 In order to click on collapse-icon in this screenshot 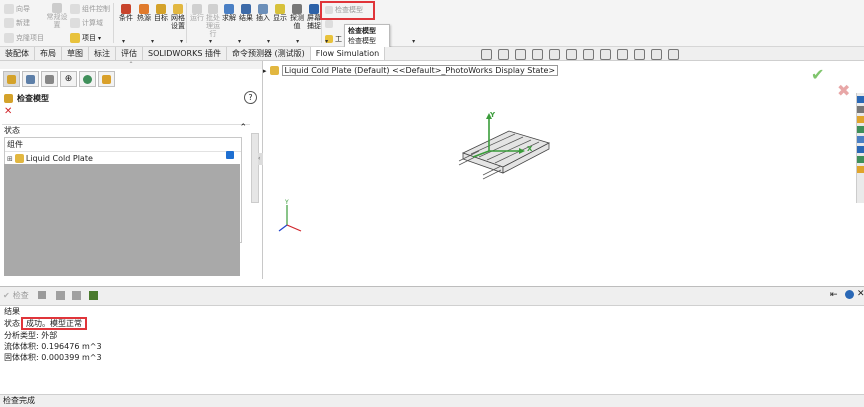, I will do `click(849, 294)`.